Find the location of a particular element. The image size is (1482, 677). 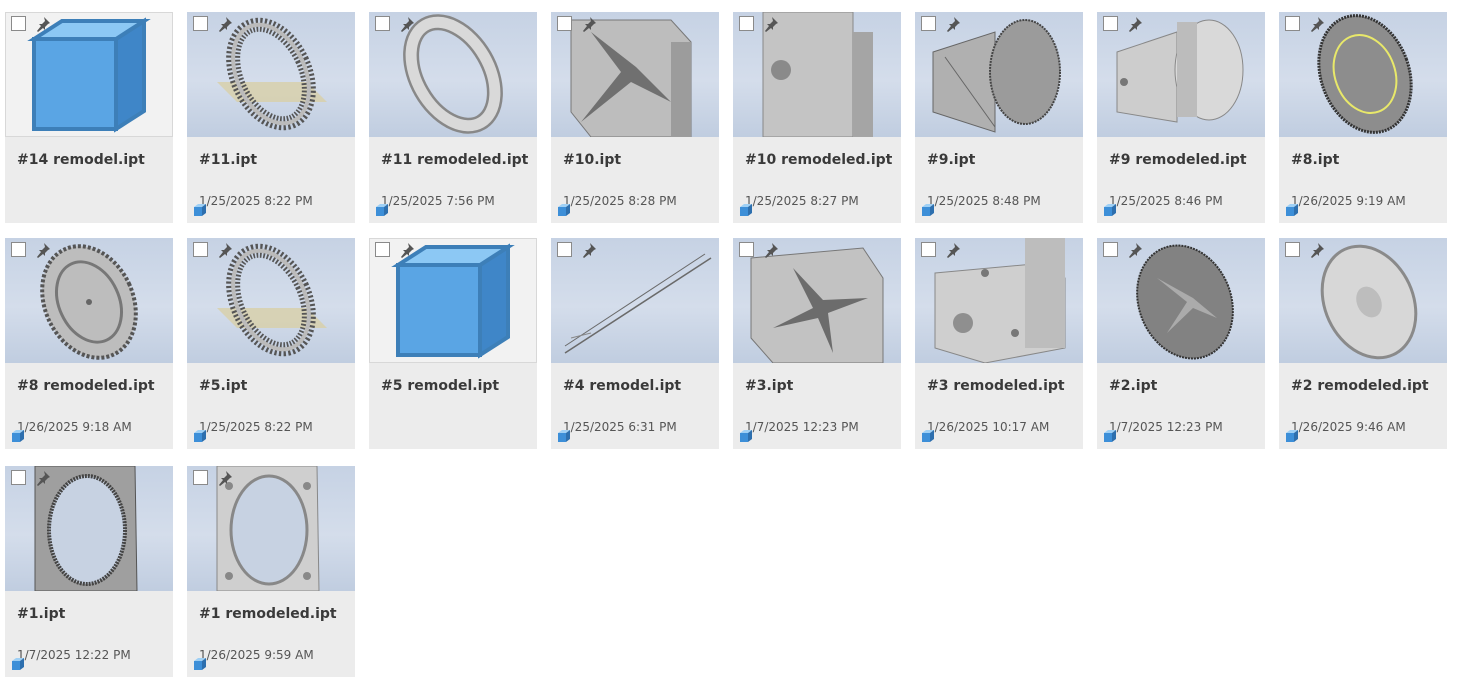

file-name: #5.ipt is located at coordinates (274, 386).